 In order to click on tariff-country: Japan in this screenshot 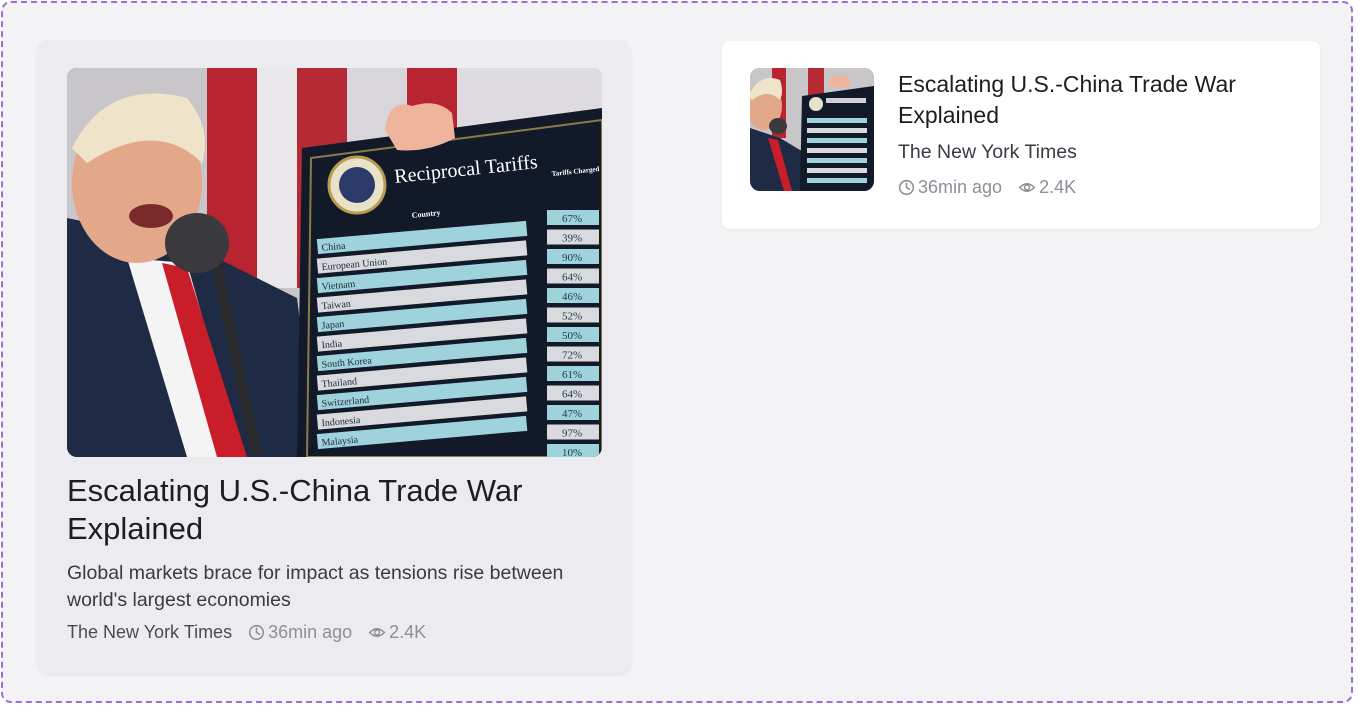, I will do `click(333, 325)`.